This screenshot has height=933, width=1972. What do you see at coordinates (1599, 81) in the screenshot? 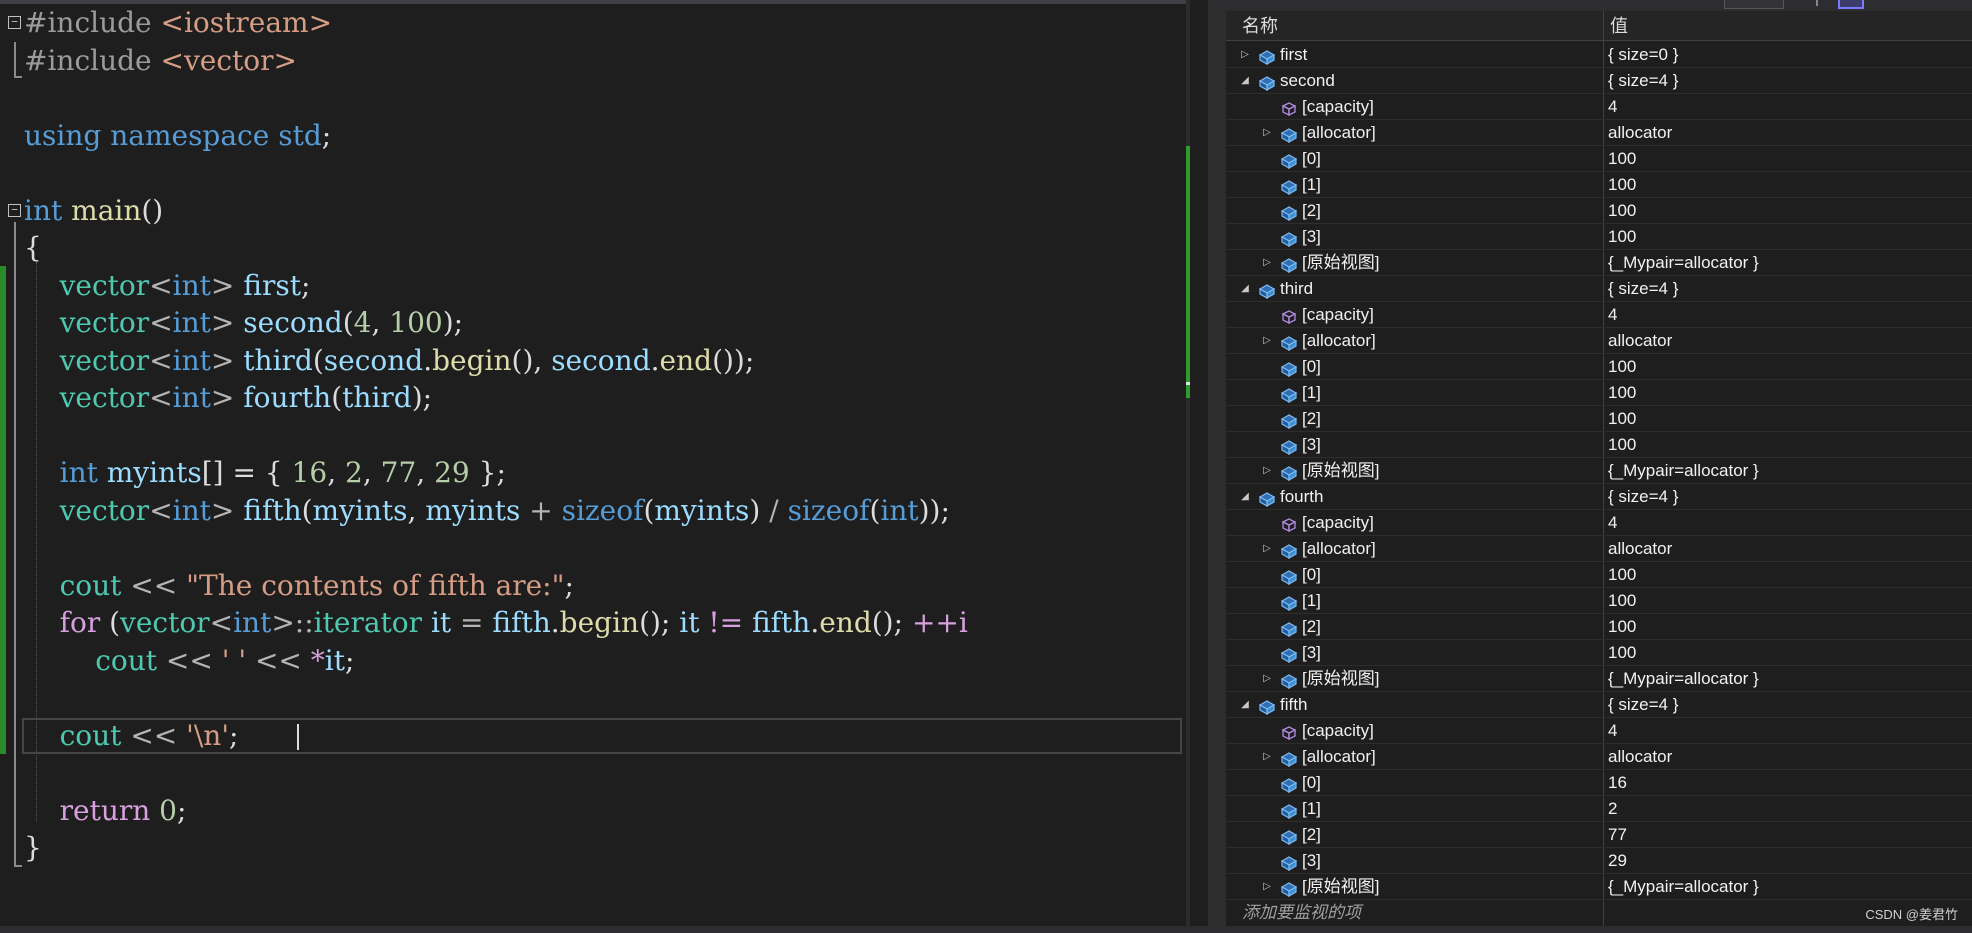
I see `watch-row: ◢ second { size=4 }` at bounding box center [1599, 81].